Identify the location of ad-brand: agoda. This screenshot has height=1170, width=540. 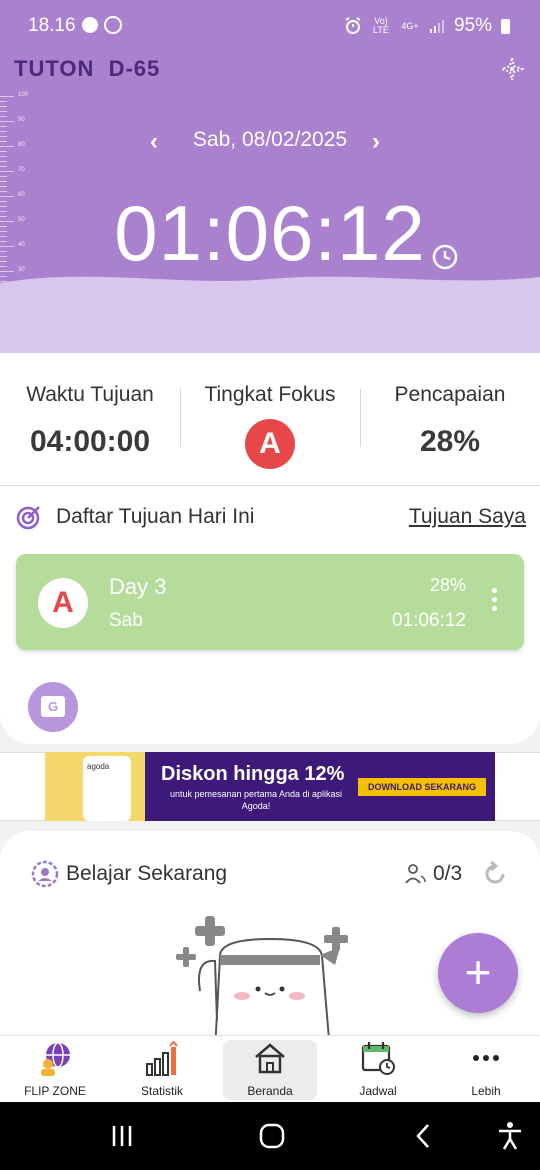
(98, 766).